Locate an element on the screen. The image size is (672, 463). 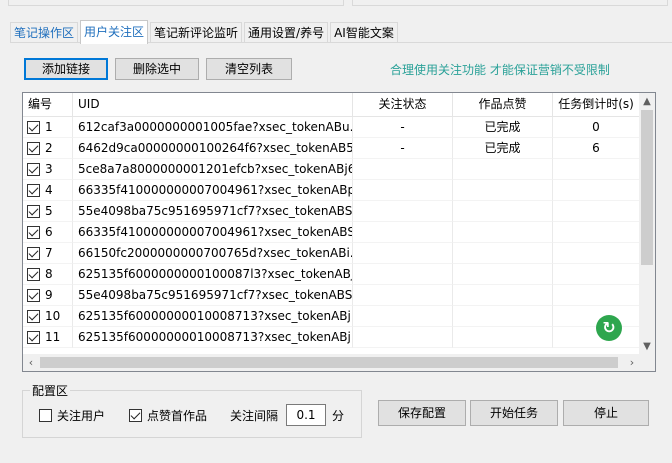
add-link-button: 添加链接 is located at coordinates (66, 69).